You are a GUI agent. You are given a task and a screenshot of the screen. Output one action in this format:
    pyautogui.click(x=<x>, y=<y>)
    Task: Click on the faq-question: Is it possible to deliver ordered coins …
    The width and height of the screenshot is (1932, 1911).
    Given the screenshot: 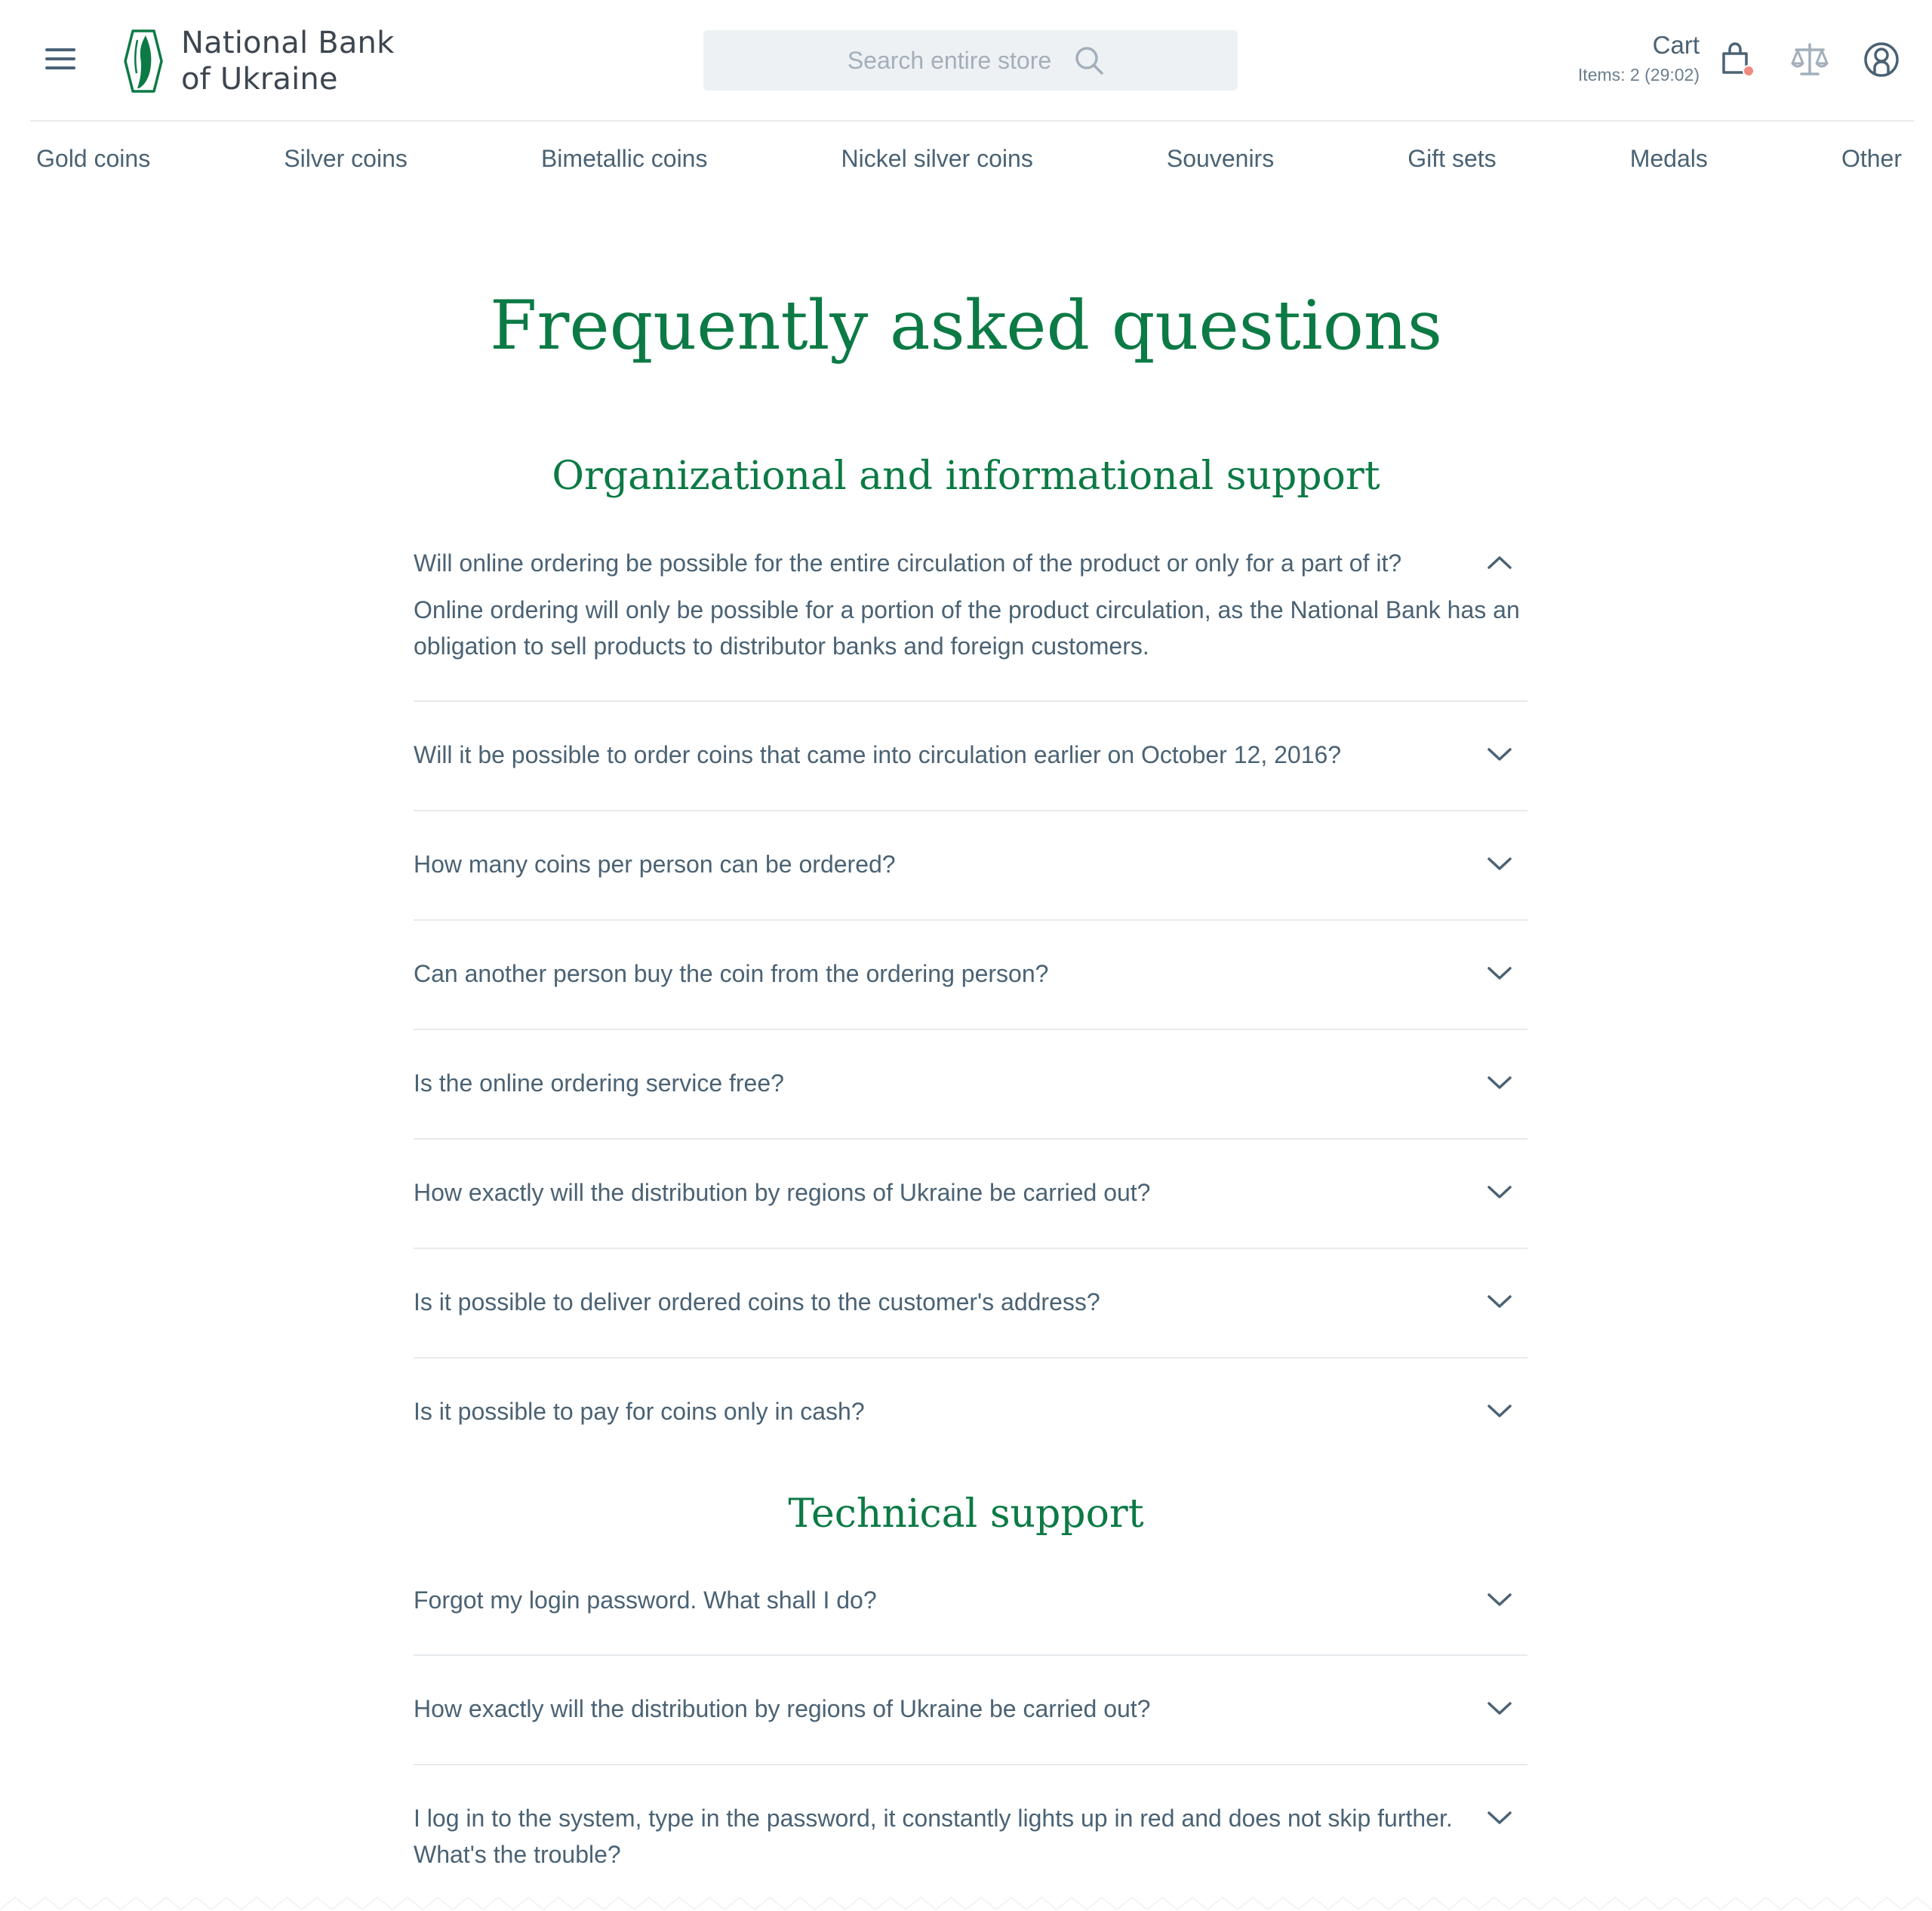 What is the action you would take?
    pyautogui.click(x=757, y=1302)
    